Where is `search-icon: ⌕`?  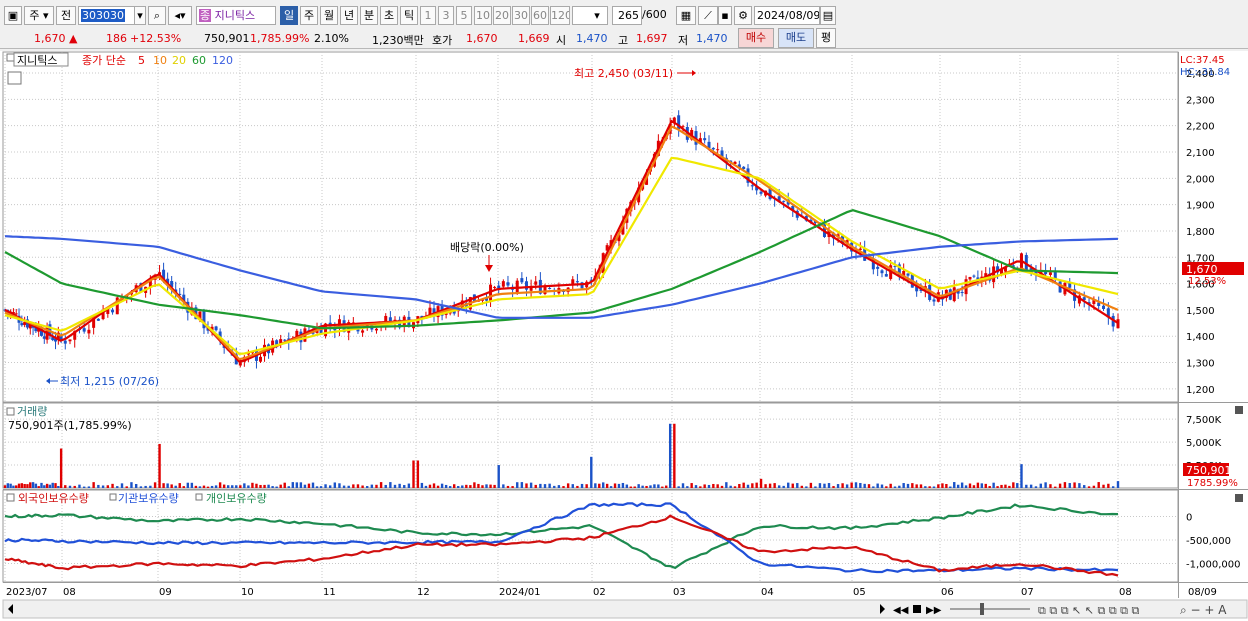
search-icon: ⌕ is located at coordinates (157, 15).